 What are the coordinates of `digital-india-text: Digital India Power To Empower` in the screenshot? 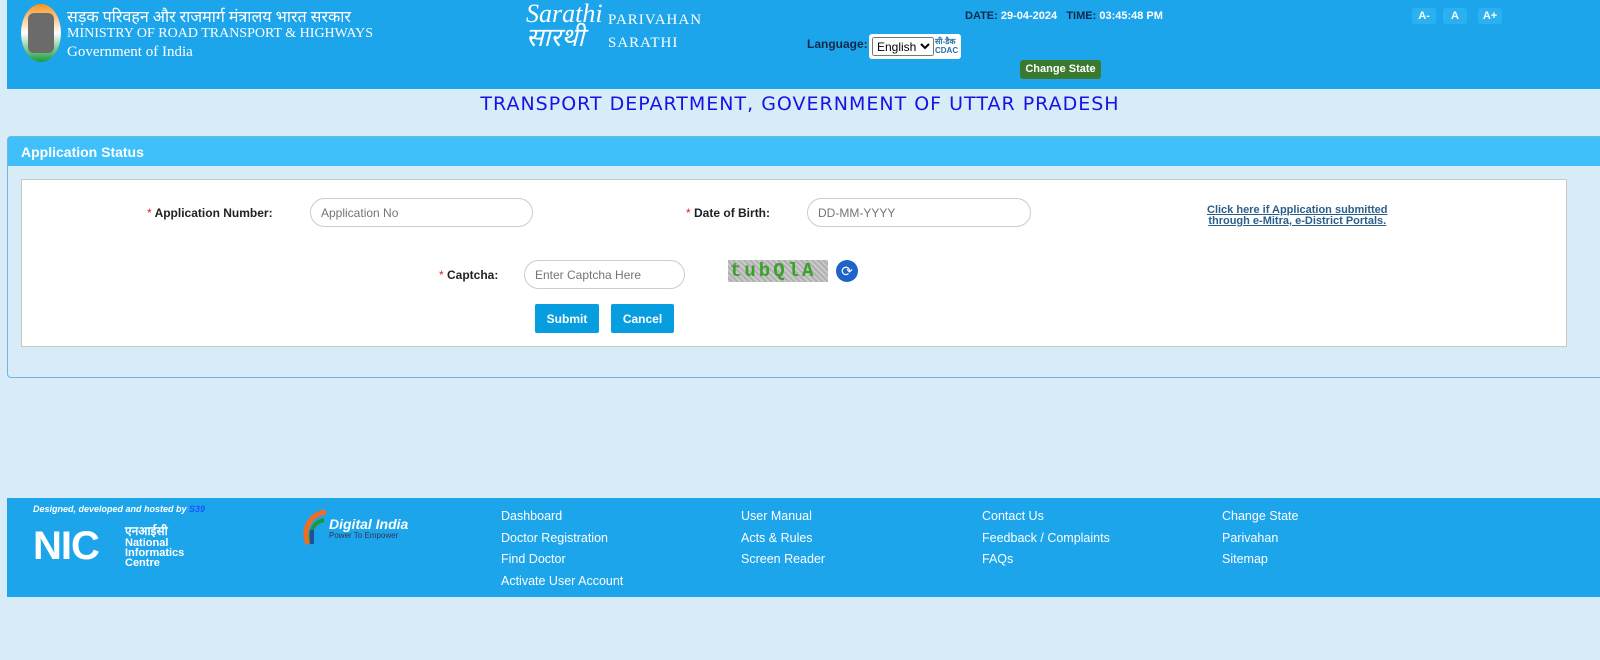 It's located at (369, 528).